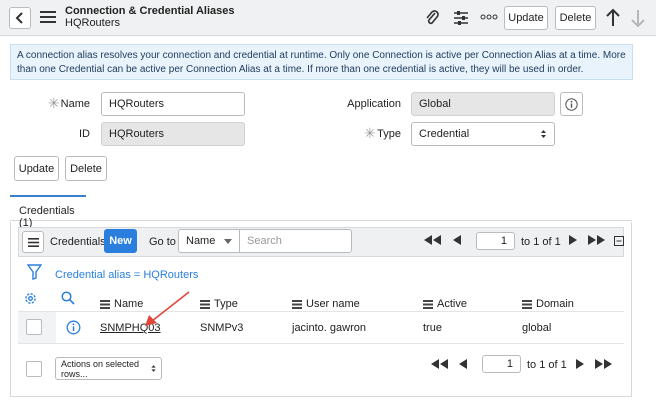 This screenshot has width=656, height=410. Describe the element at coordinates (575, 18) in the screenshot. I see `header-delete-button: Delete` at that location.